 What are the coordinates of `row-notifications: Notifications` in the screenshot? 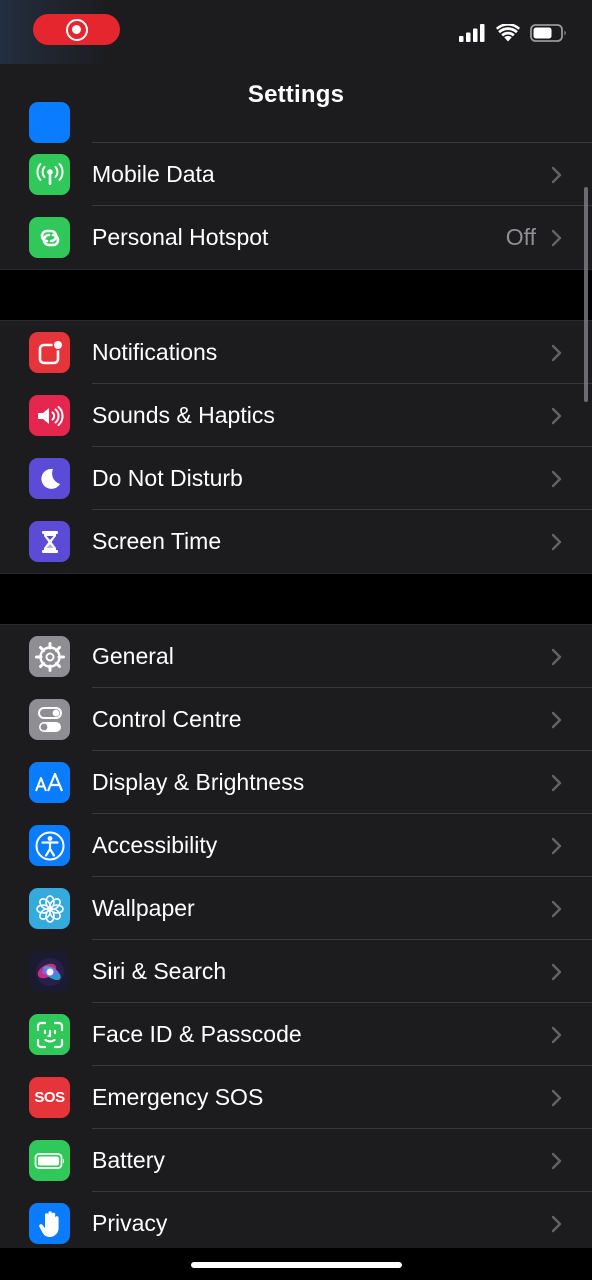 It's located at (296, 352).